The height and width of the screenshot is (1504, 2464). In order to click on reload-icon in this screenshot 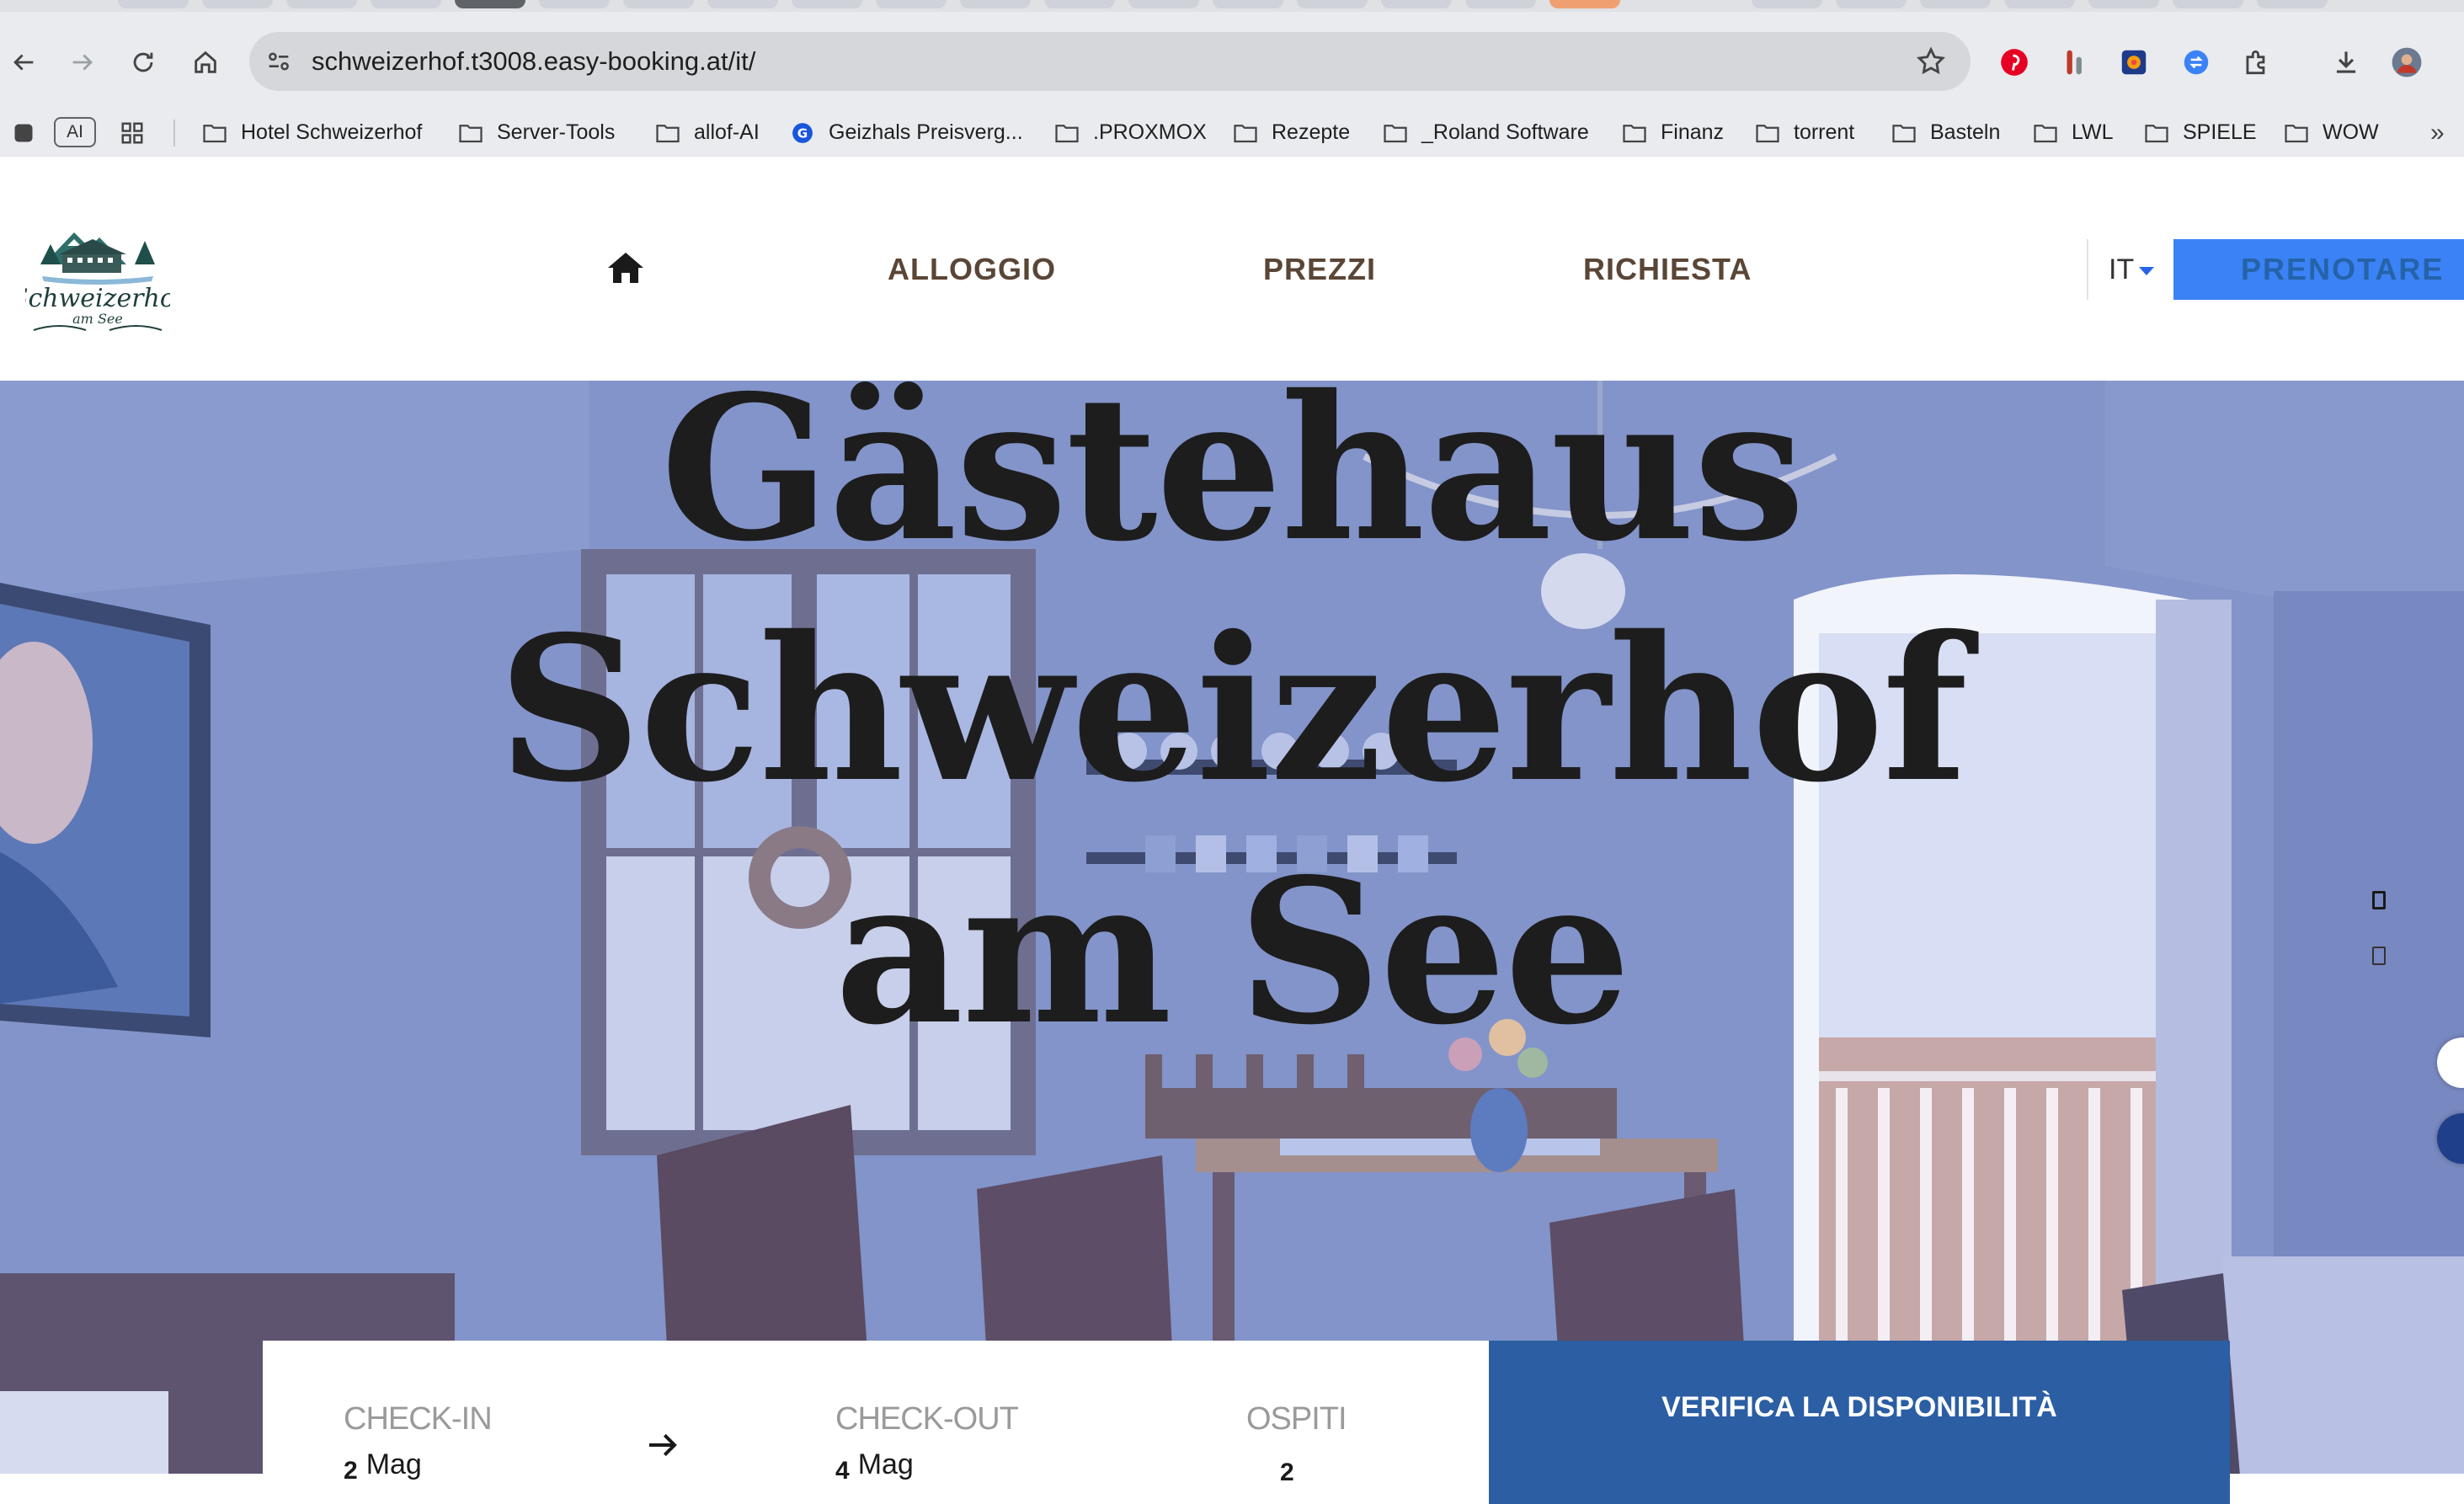, I will do `click(143, 62)`.